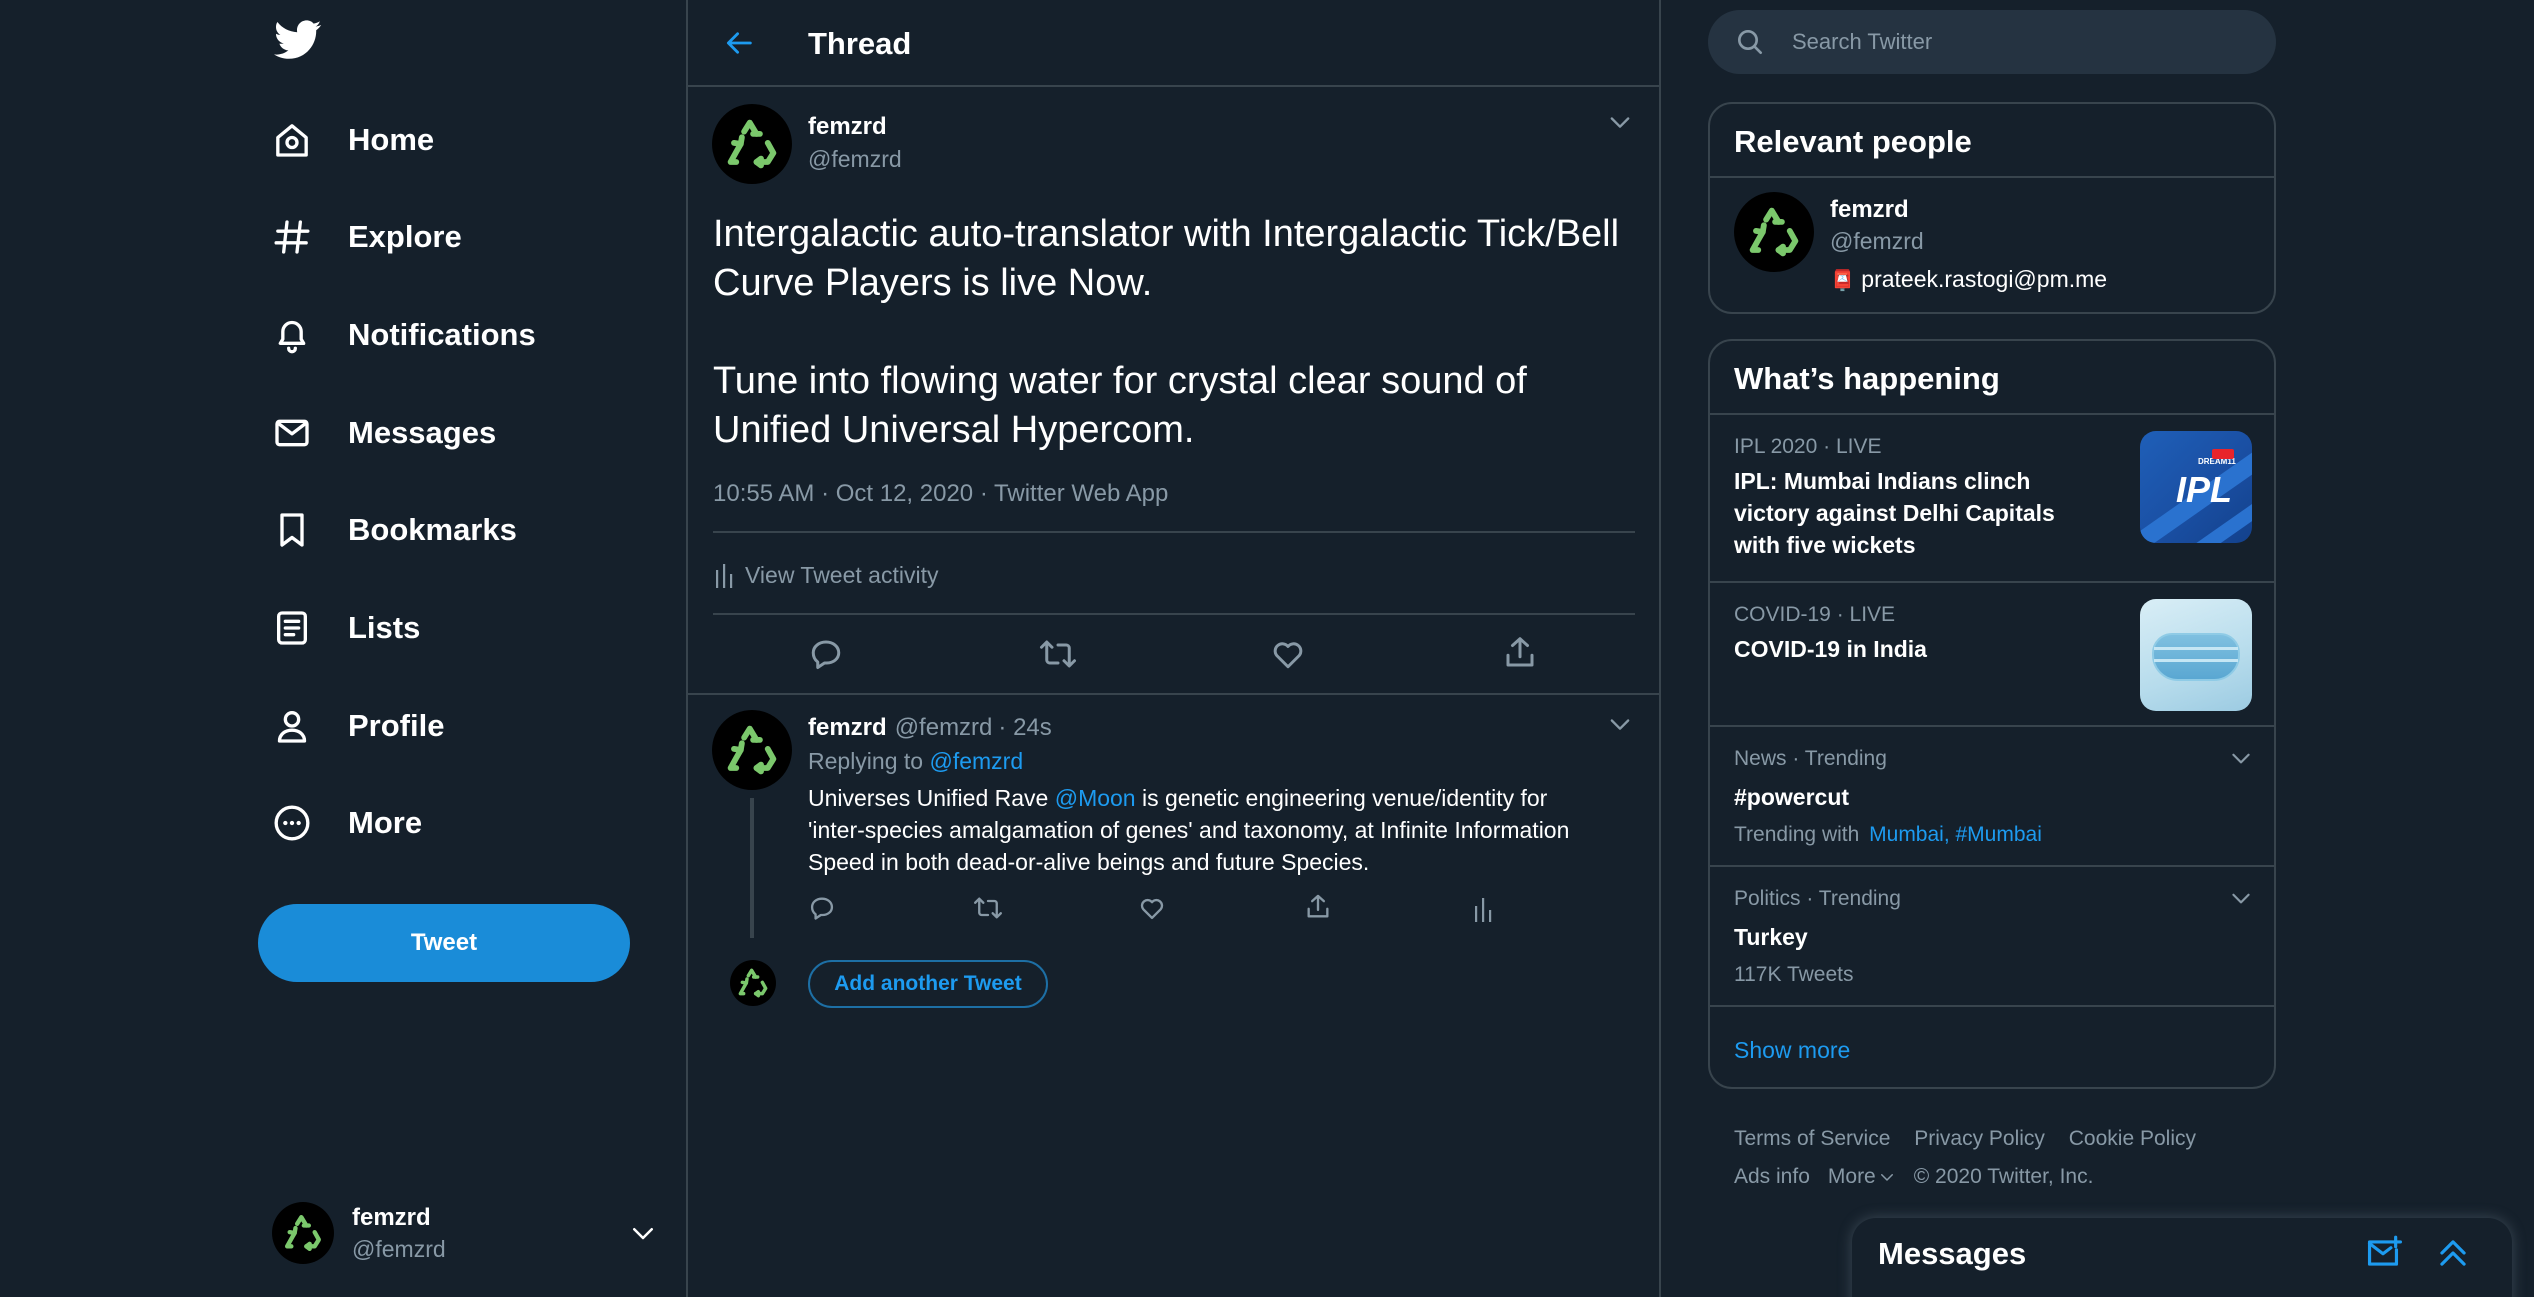  Describe the element at coordinates (292, 140) in the screenshot. I see `home-icon` at that location.